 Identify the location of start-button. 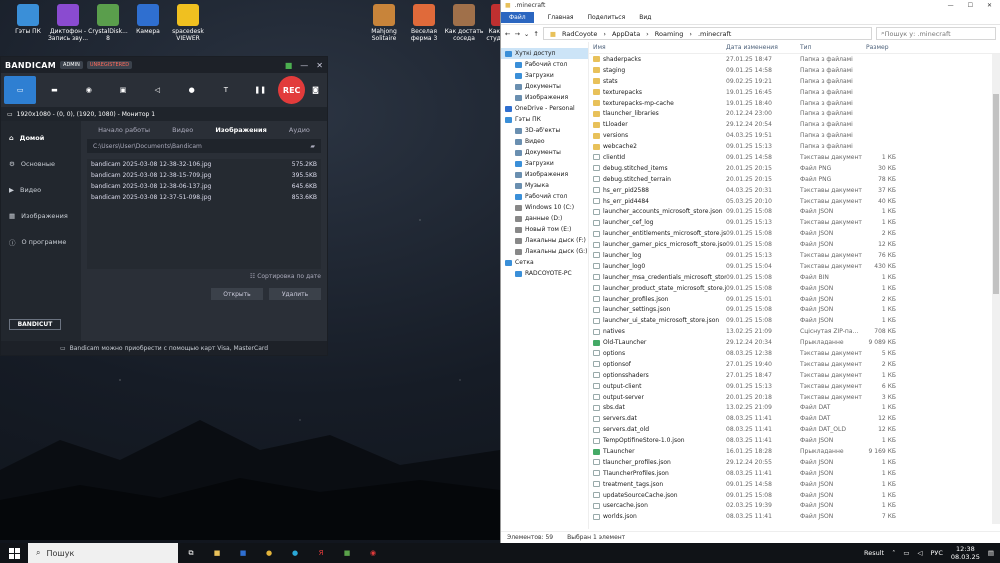
(14, 553).